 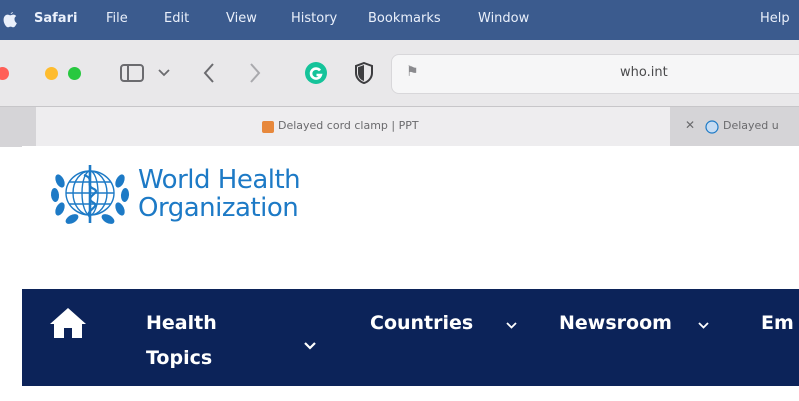 I want to click on sidebar-icon, so click(x=132, y=73).